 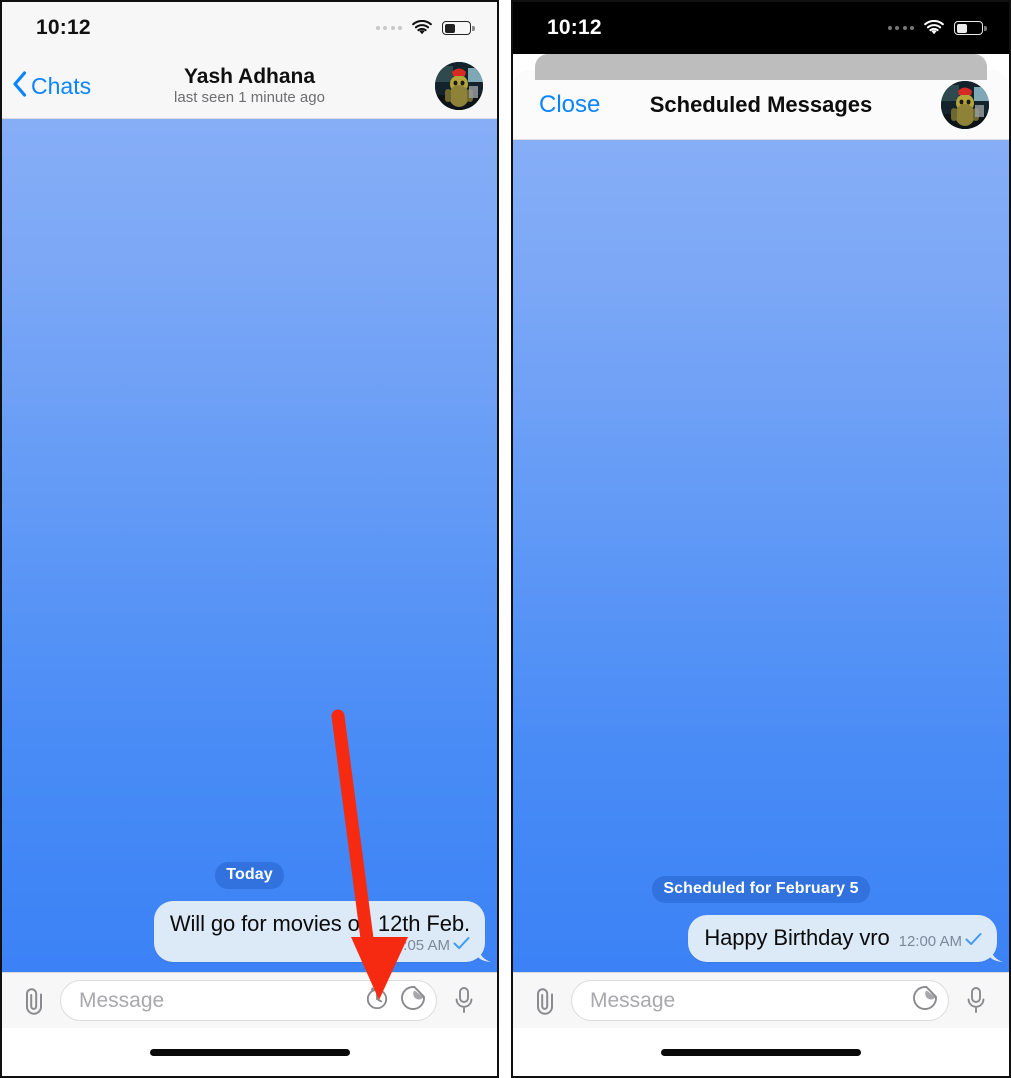 I want to click on message-time: 10:05 AM, so click(x=418, y=945).